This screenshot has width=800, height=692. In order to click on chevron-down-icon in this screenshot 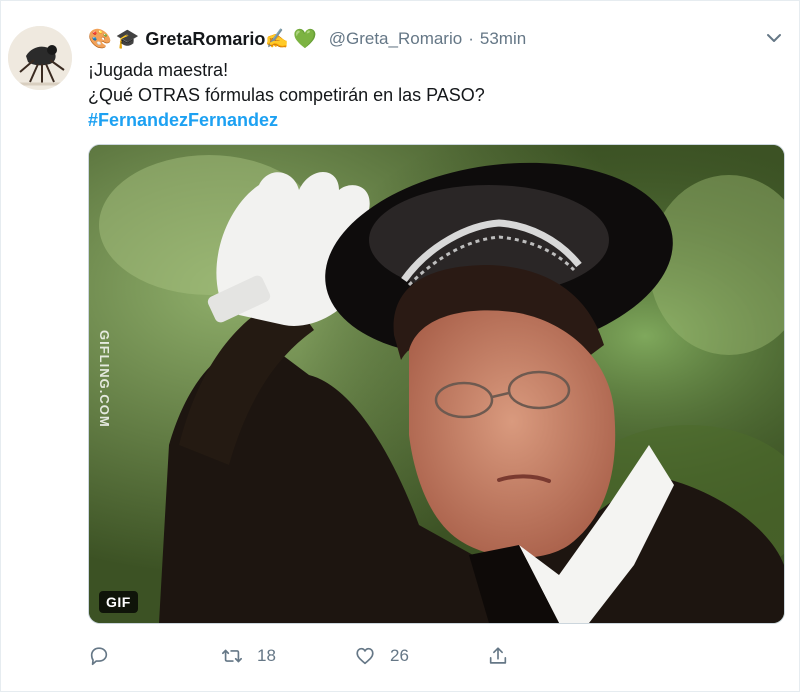, I will do `click(774, 38)`.